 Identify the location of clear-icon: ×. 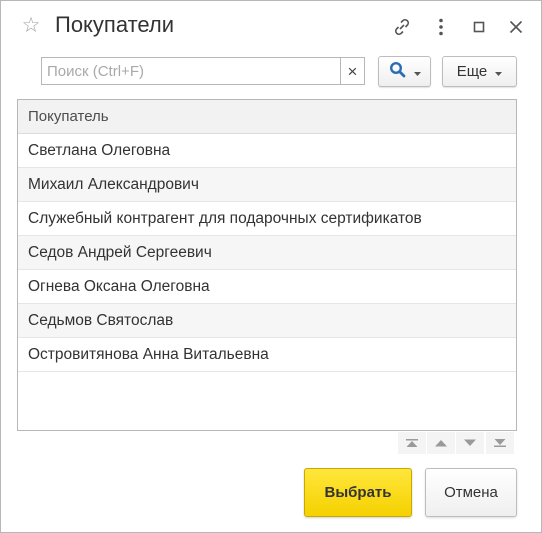
(352, 71).